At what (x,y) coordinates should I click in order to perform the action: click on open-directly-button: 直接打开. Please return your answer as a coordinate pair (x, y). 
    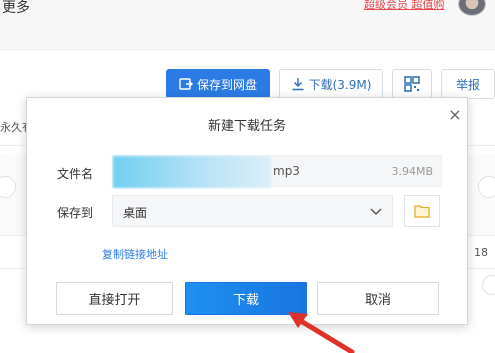
    Looking at the image, I should click on (114, 298).